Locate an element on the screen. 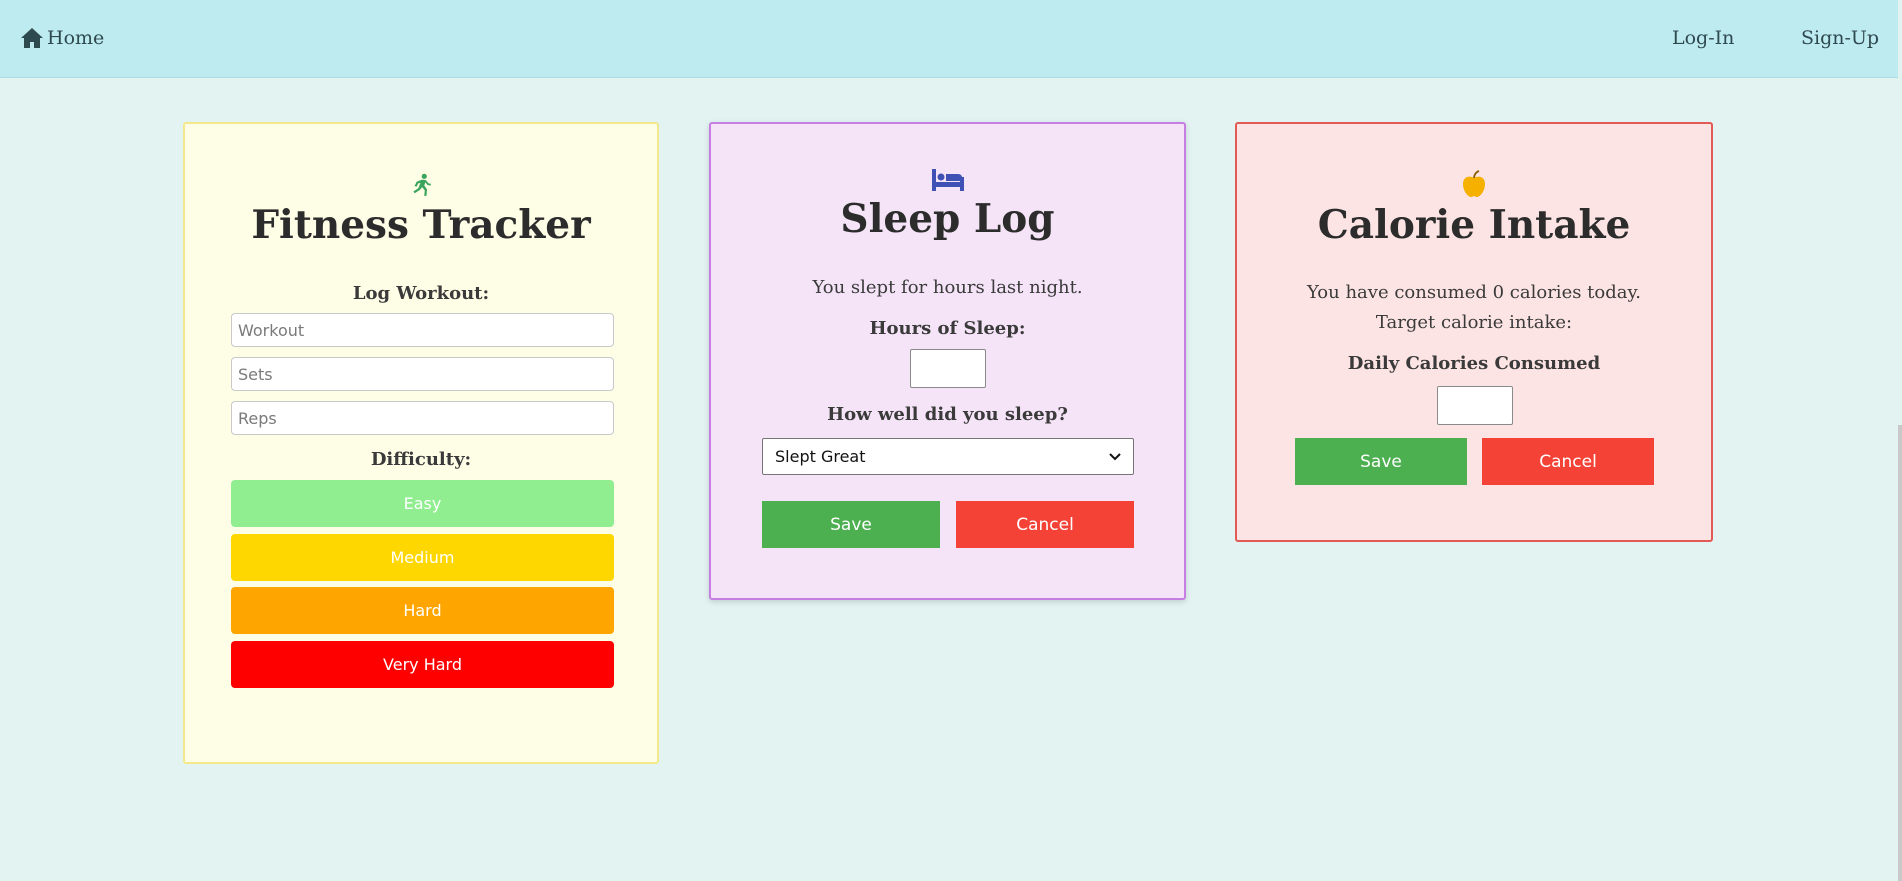  difficulty-label: Difficulty: is located at coordinates (421, 459).